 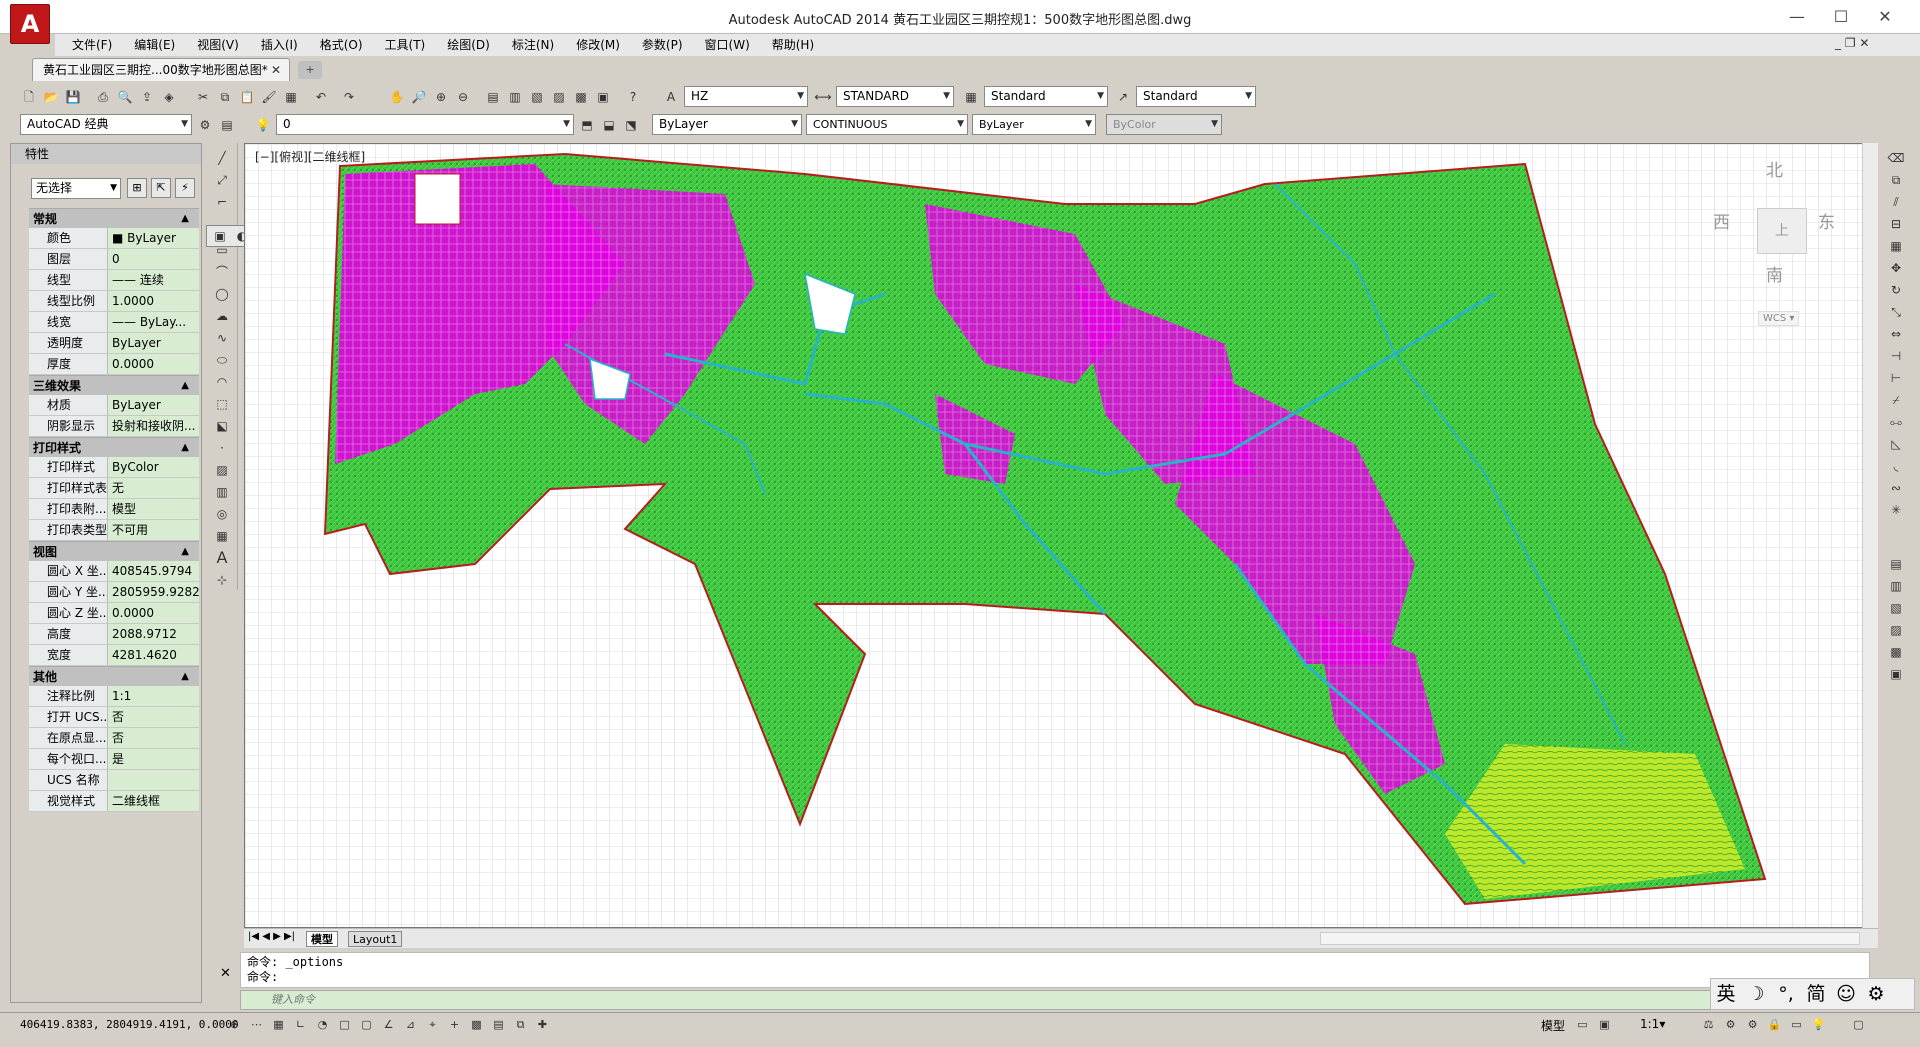 I want to click on minimize-button: —, so click(x=1797, y=17).